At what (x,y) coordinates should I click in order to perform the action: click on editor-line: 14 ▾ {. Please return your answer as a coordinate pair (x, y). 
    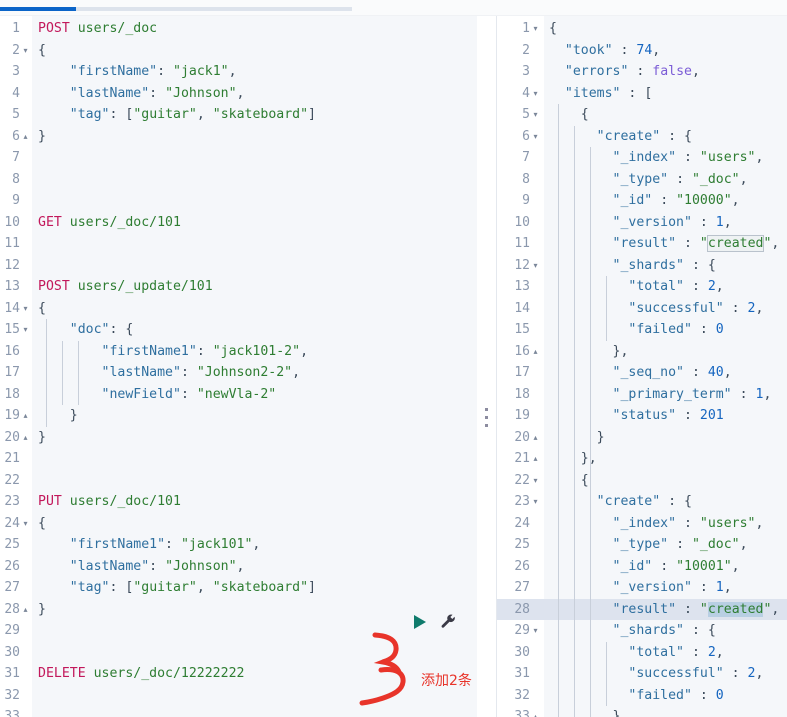
    Looking at the image, I should click on (238, 309).